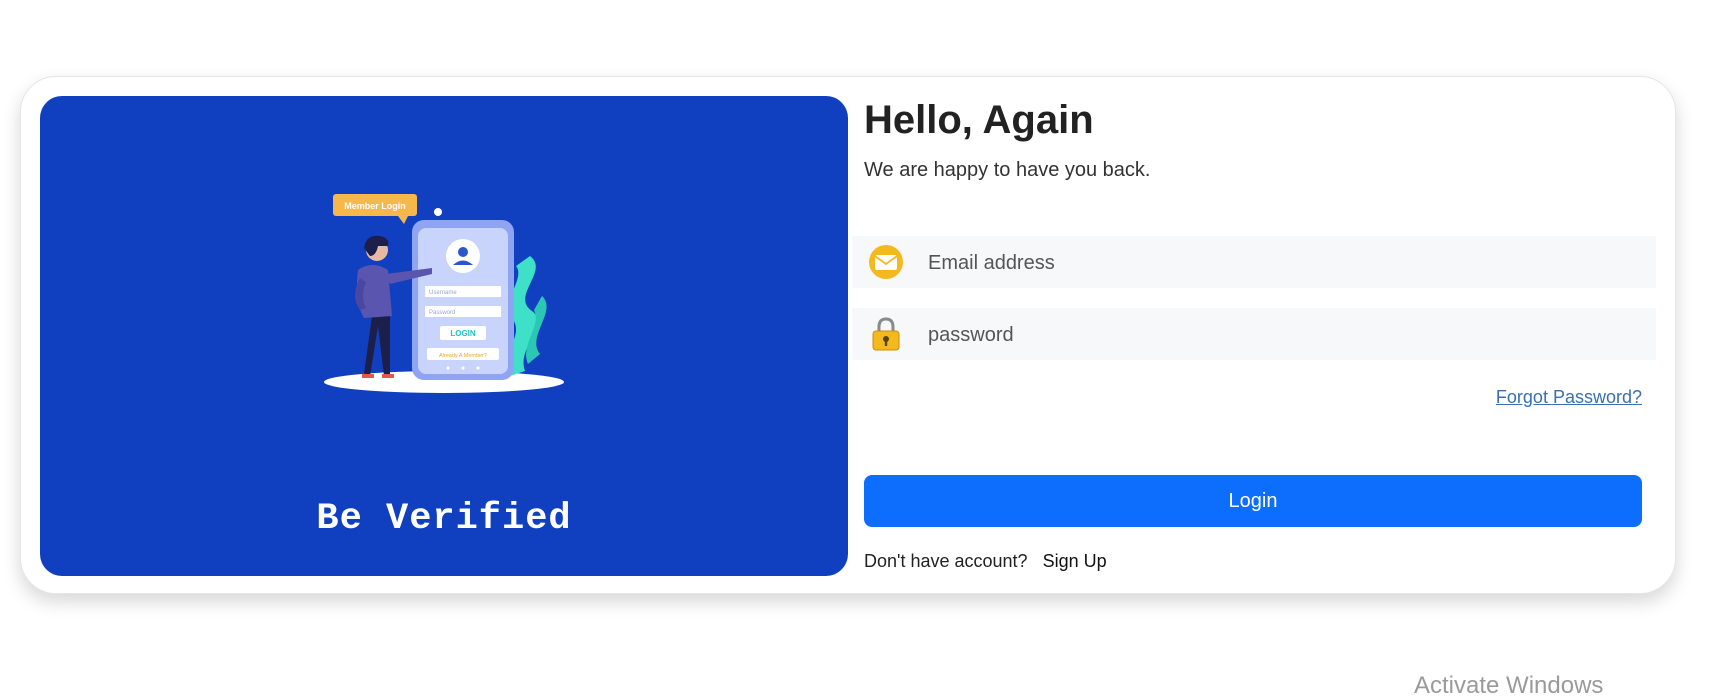 This screenshot has height=700, width=1732. I want to click on password-field-row, so click(1254, 334).